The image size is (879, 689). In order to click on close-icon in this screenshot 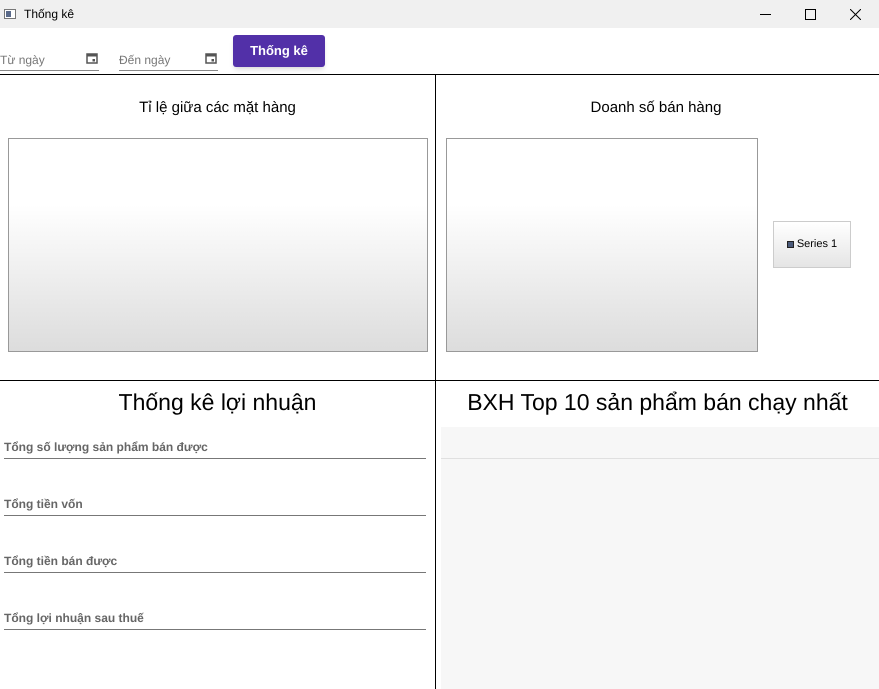, I will do `click(855, 14)`.